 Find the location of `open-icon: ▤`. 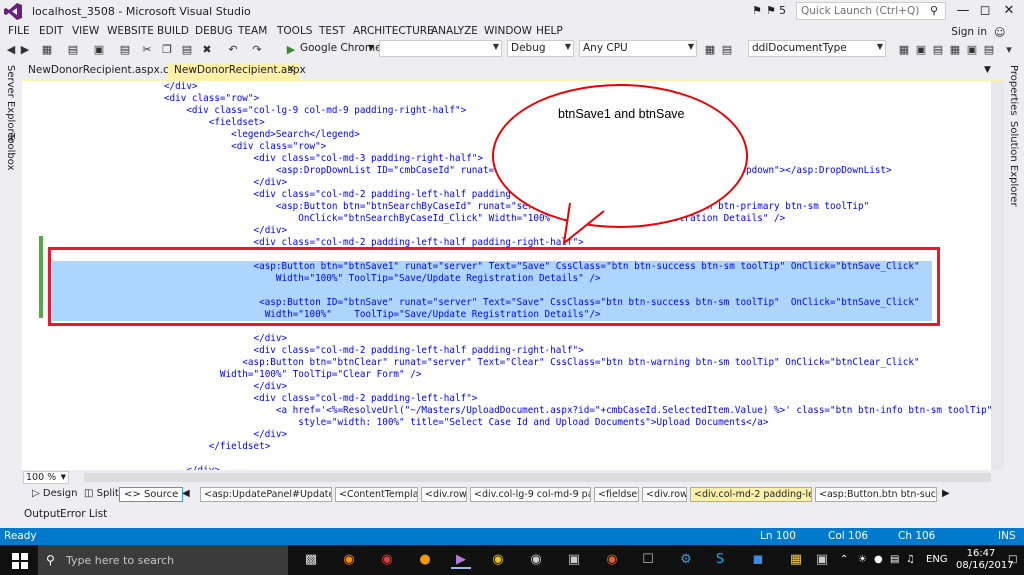

open-icon: ▤ is located at coordinates (73, 49).